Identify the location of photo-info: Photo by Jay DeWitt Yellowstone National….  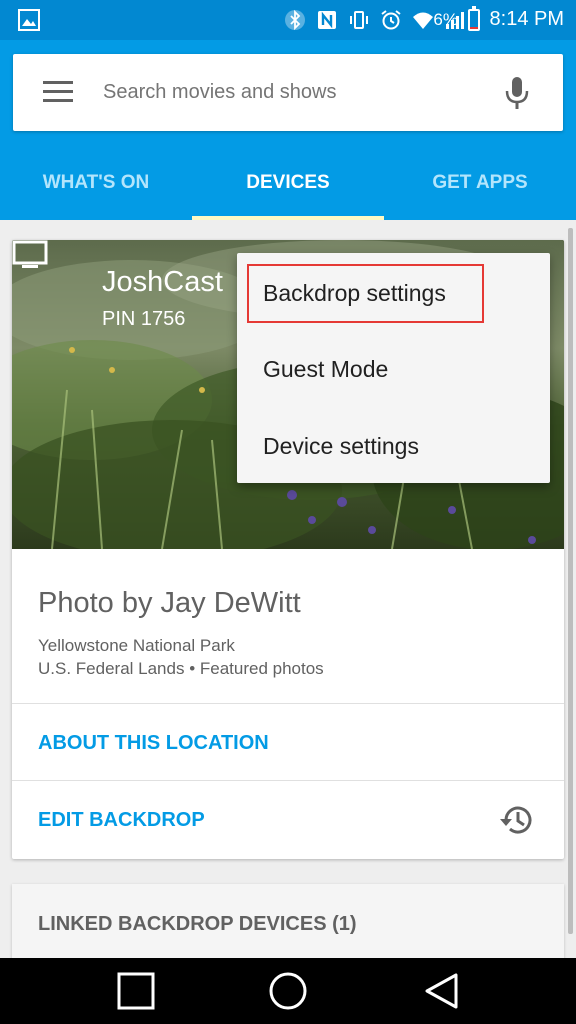
(288, 626).